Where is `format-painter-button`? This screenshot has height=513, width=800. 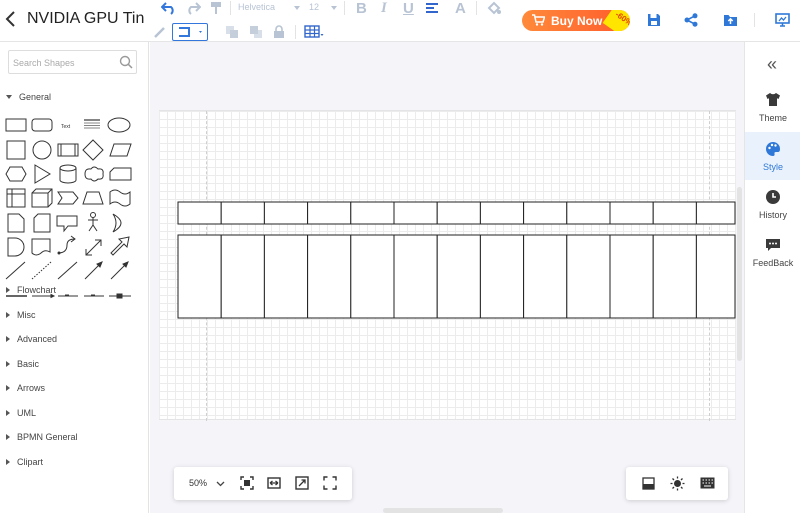
format-painter-button is located at coordinates (216, 8).